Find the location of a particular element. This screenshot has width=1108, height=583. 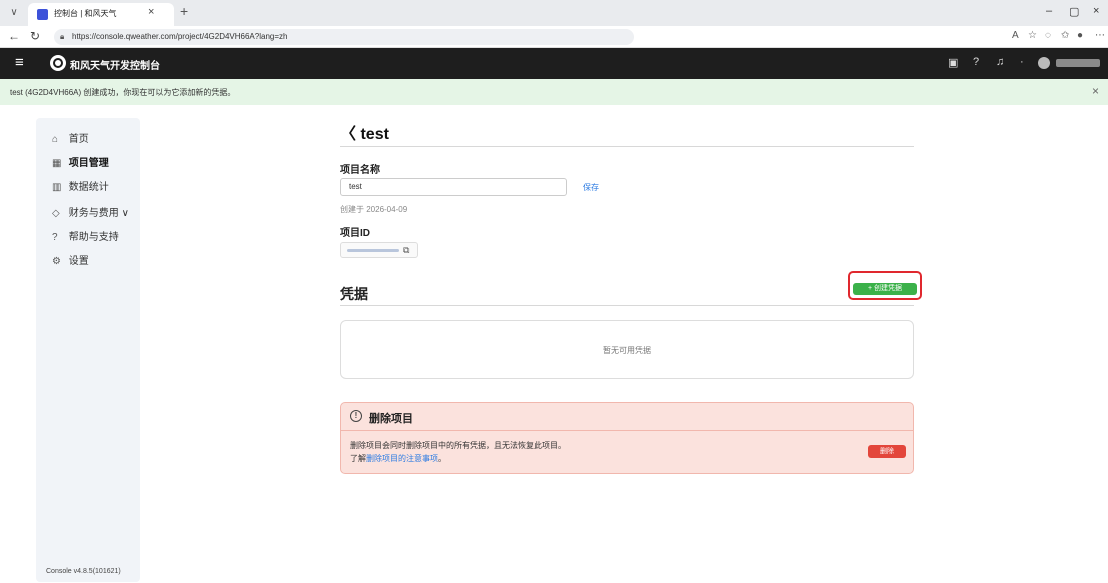

project-id-field: ⧉ is located at coordinates (379, 250).